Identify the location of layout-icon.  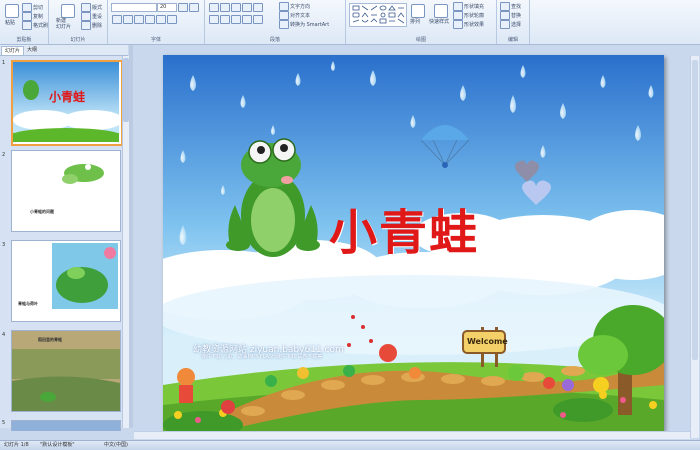
(86, 7).